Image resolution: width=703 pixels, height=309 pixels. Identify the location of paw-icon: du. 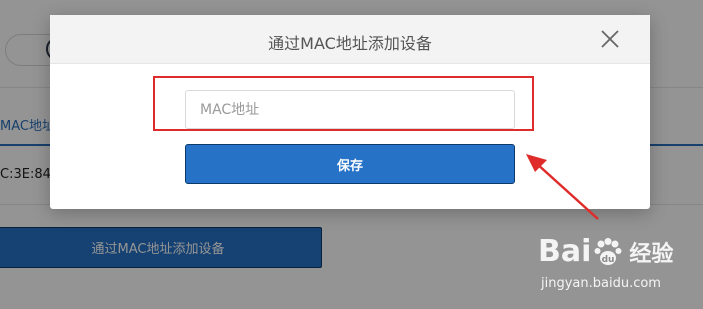
(608, 251).